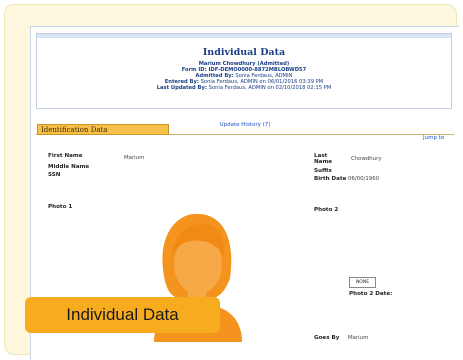 This screenshot has height=360, width=463. Describe the element at coordinates (134, 158) in the screenshot. I see `first-name-value: Marium` at that location.